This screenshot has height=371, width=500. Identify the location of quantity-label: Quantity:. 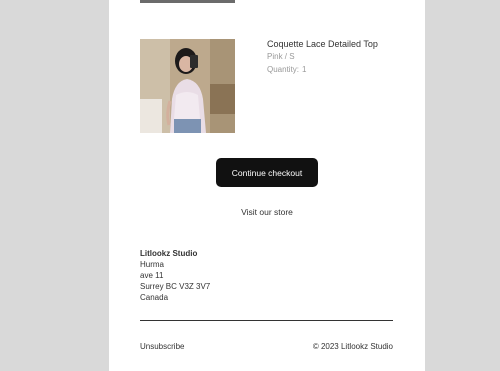
(283, 69).